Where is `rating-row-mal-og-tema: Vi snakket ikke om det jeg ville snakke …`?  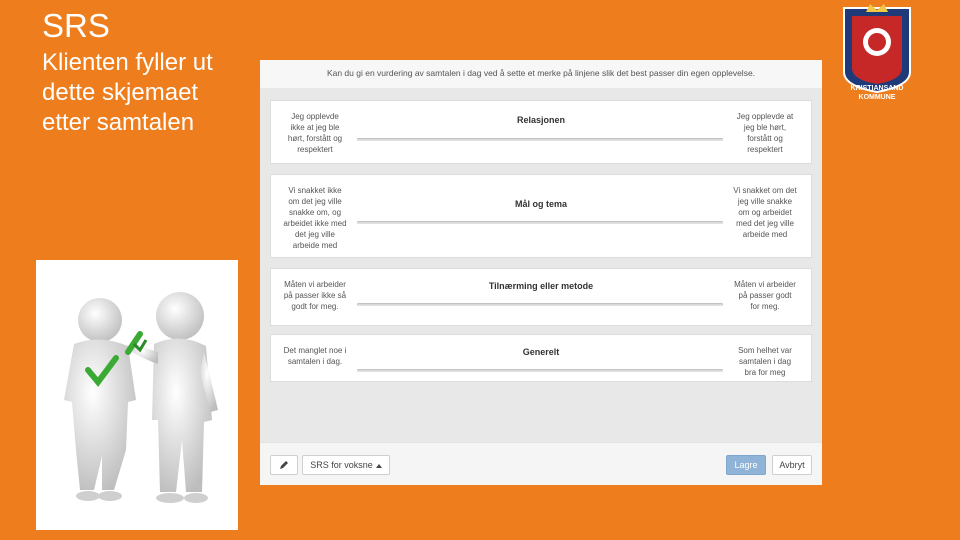 rating-row-mal-og-tema: Vi snakket ikke om det jeg ville snakke … is located at coordinates (541, 216).